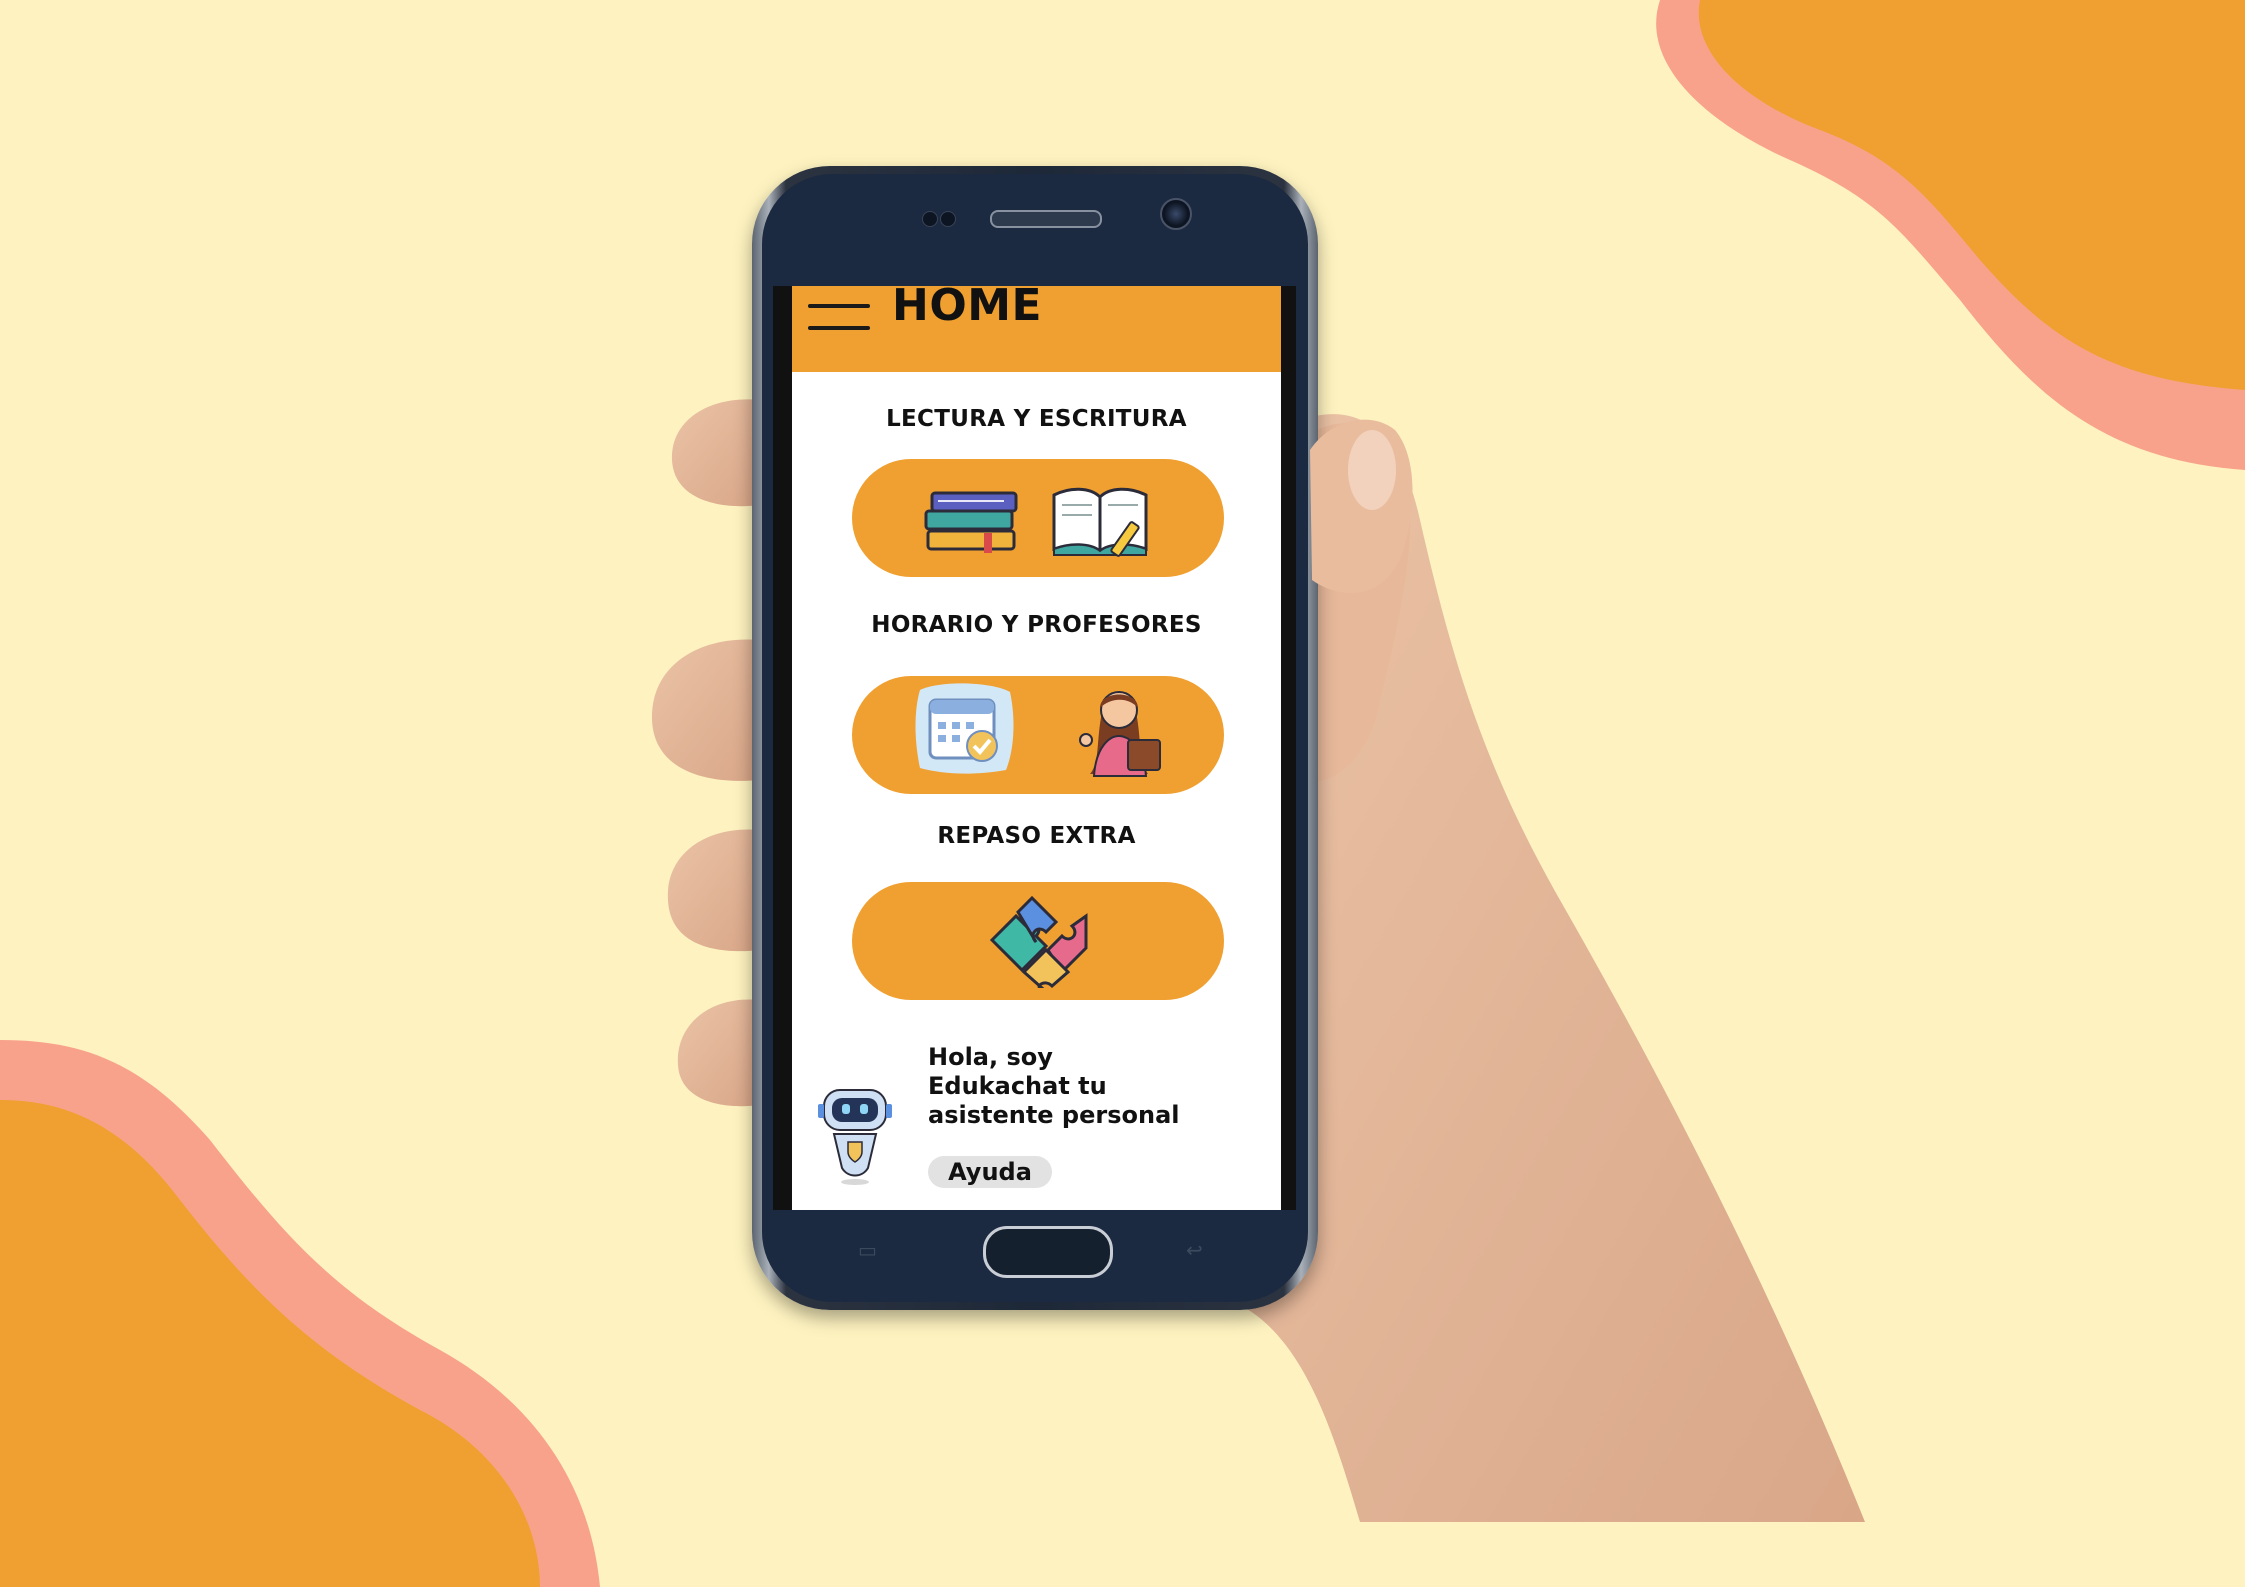  What do you see at coordinates (1176, 214) in the screenshot?
I see `front-camera` at bounding box center [1176, 214].